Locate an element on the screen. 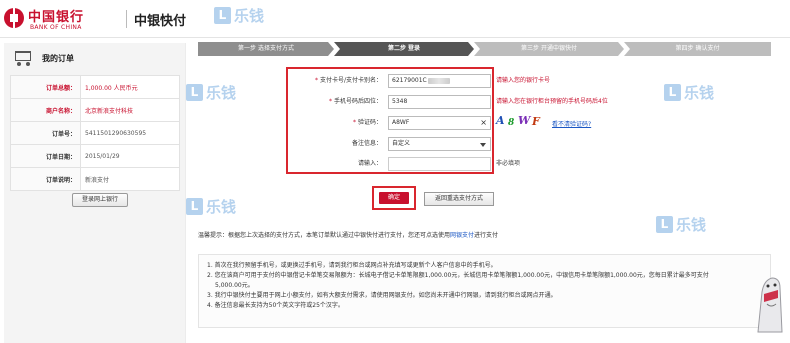 This screenshot has width=790, height=343. merchant-name-label: 商户名称： is located at coordinates (45, 110).